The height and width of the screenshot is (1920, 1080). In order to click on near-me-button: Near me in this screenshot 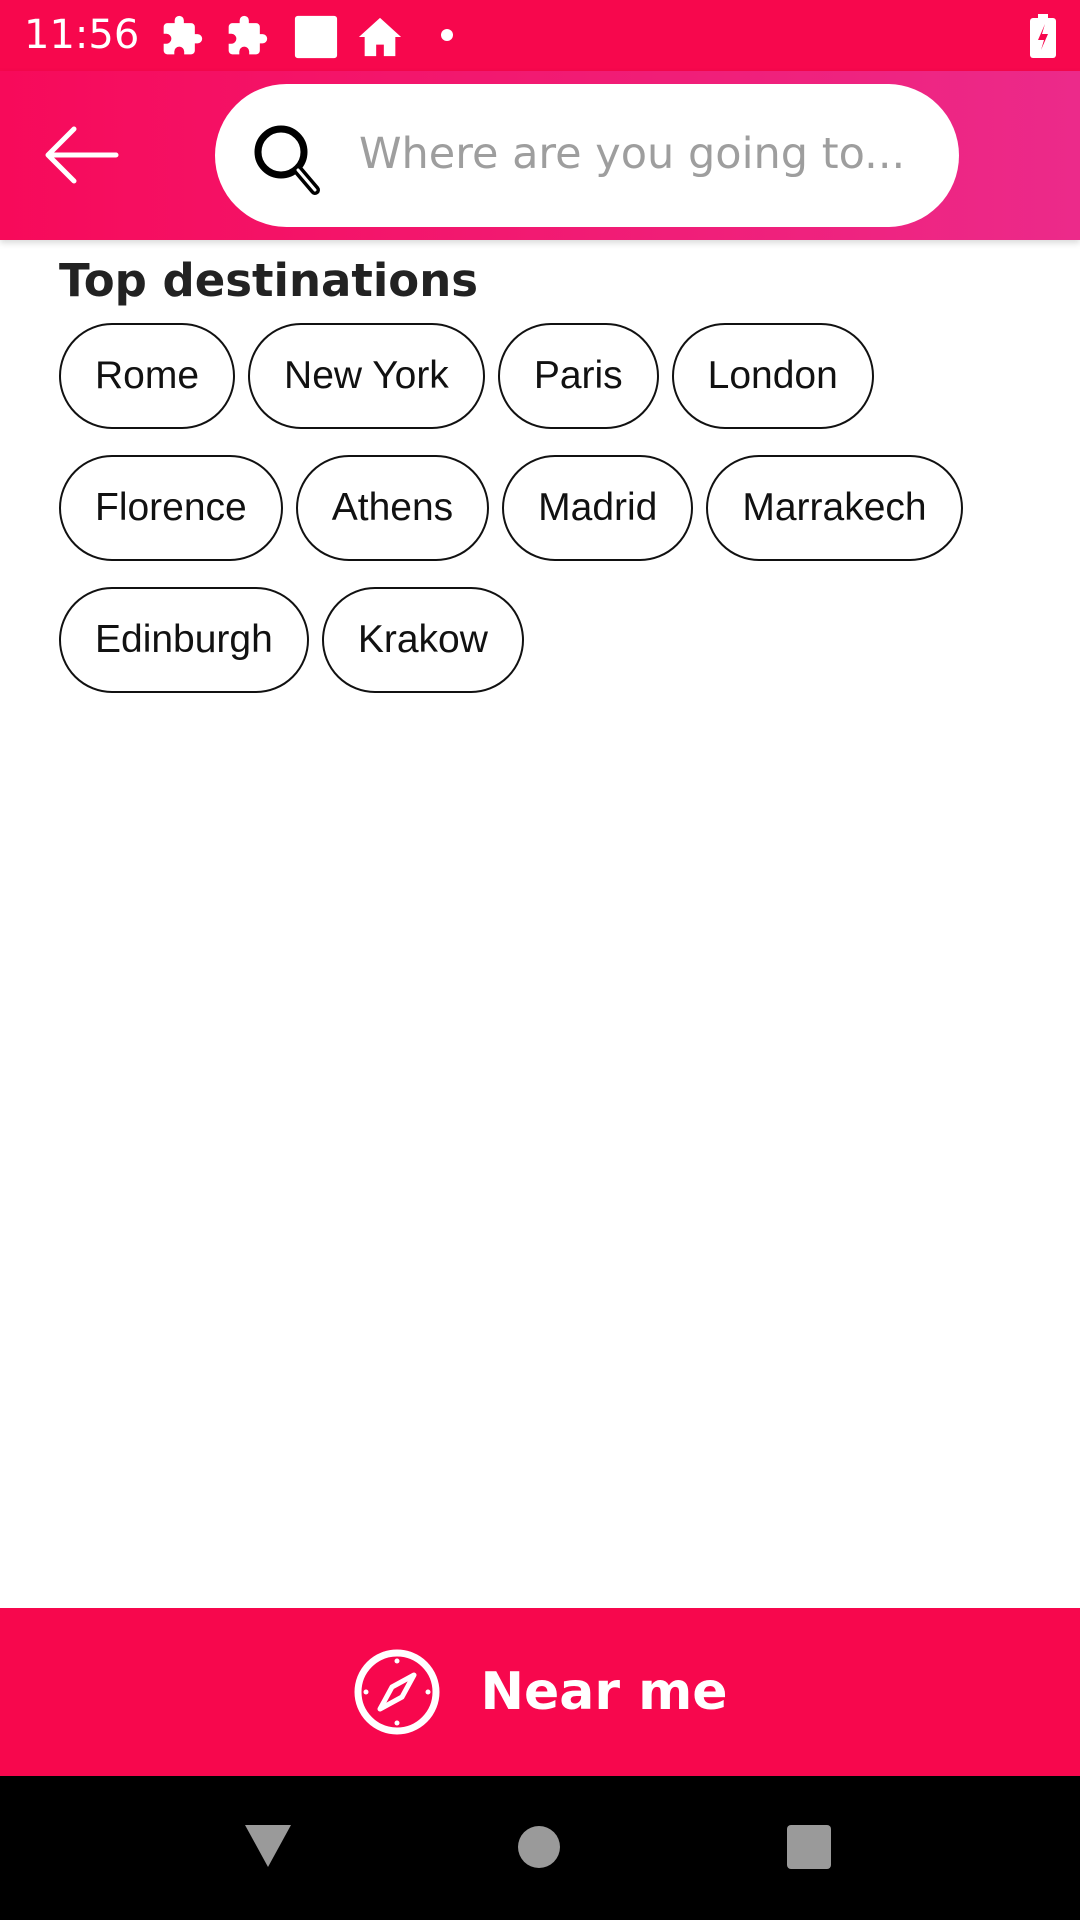, I will do `click(540, 1692)`.